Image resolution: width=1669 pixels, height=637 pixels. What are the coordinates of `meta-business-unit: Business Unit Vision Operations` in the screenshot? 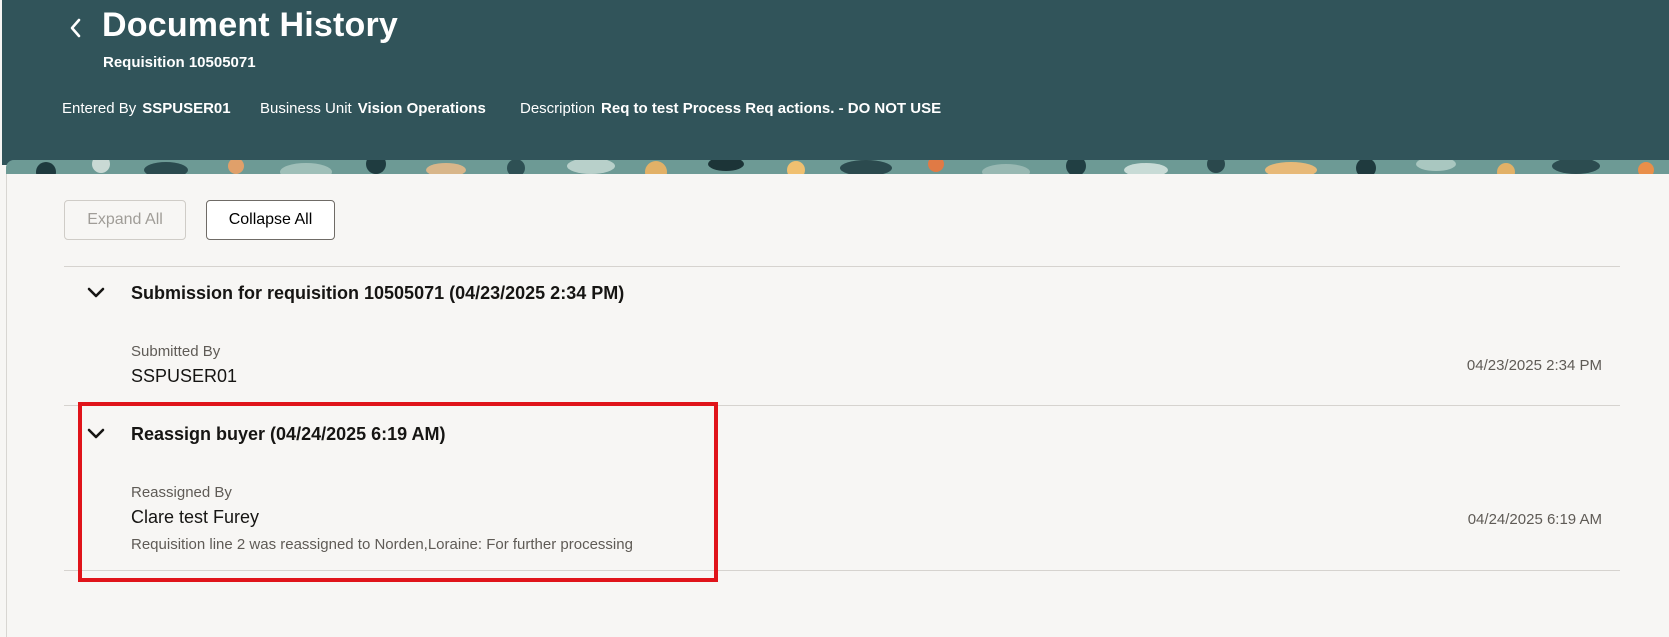 It's located at (373, 108).